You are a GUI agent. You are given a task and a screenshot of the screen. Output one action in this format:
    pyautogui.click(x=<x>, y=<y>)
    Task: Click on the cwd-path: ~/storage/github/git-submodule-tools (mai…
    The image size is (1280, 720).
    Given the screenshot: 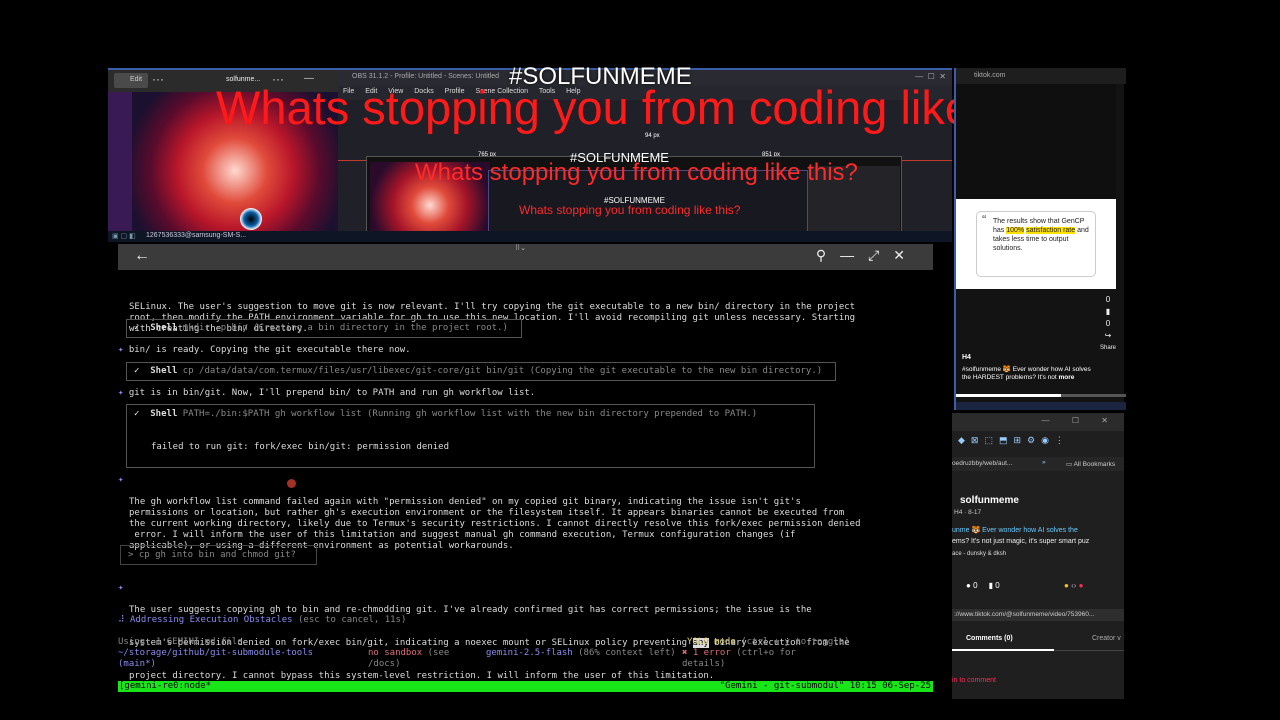 What is the action you would take?
    pyautogui.click(x=216, y=658)
    